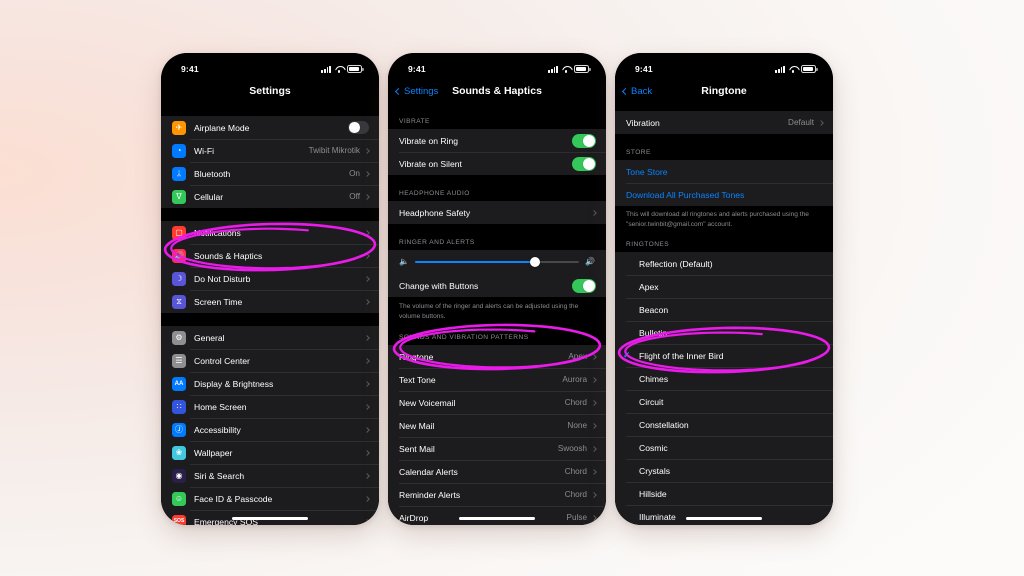  Describe the element at coordinates (270, 255) in the screenshot. I see `settings-row: 🔊 Sounds & Haptics` at that location.